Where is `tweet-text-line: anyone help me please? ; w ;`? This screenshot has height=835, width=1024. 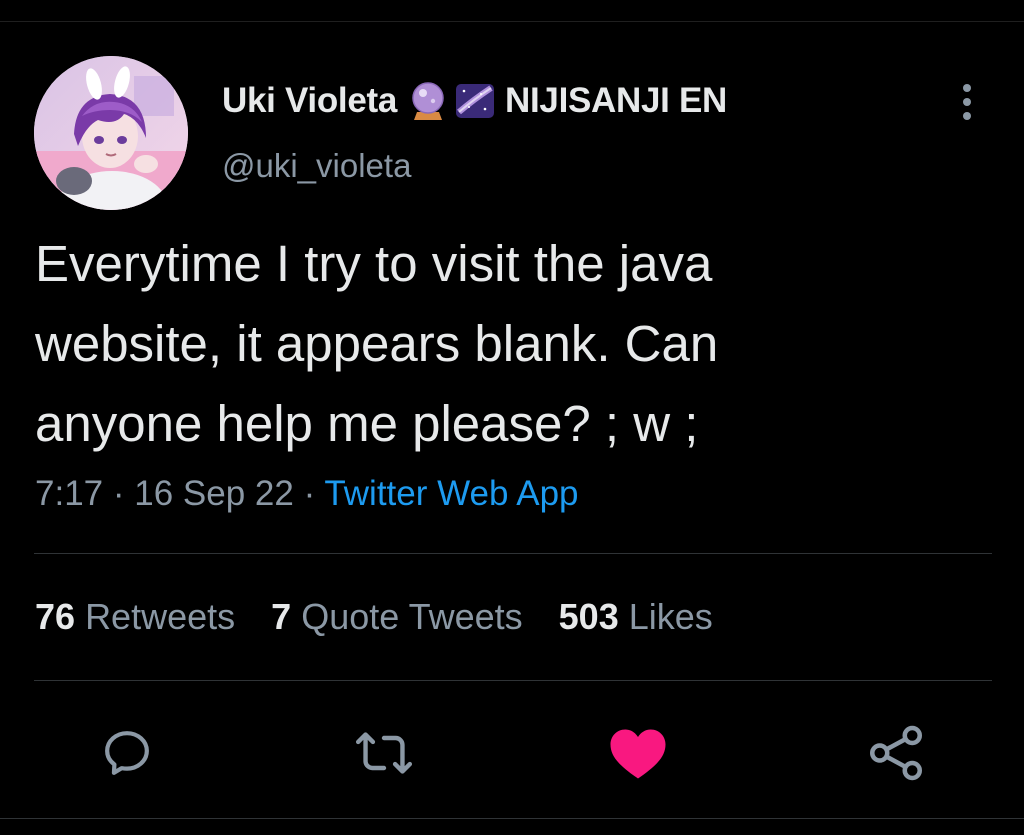
tweet-text-line: anyone help me please? ; w ; is located at coordinates (367, 423).